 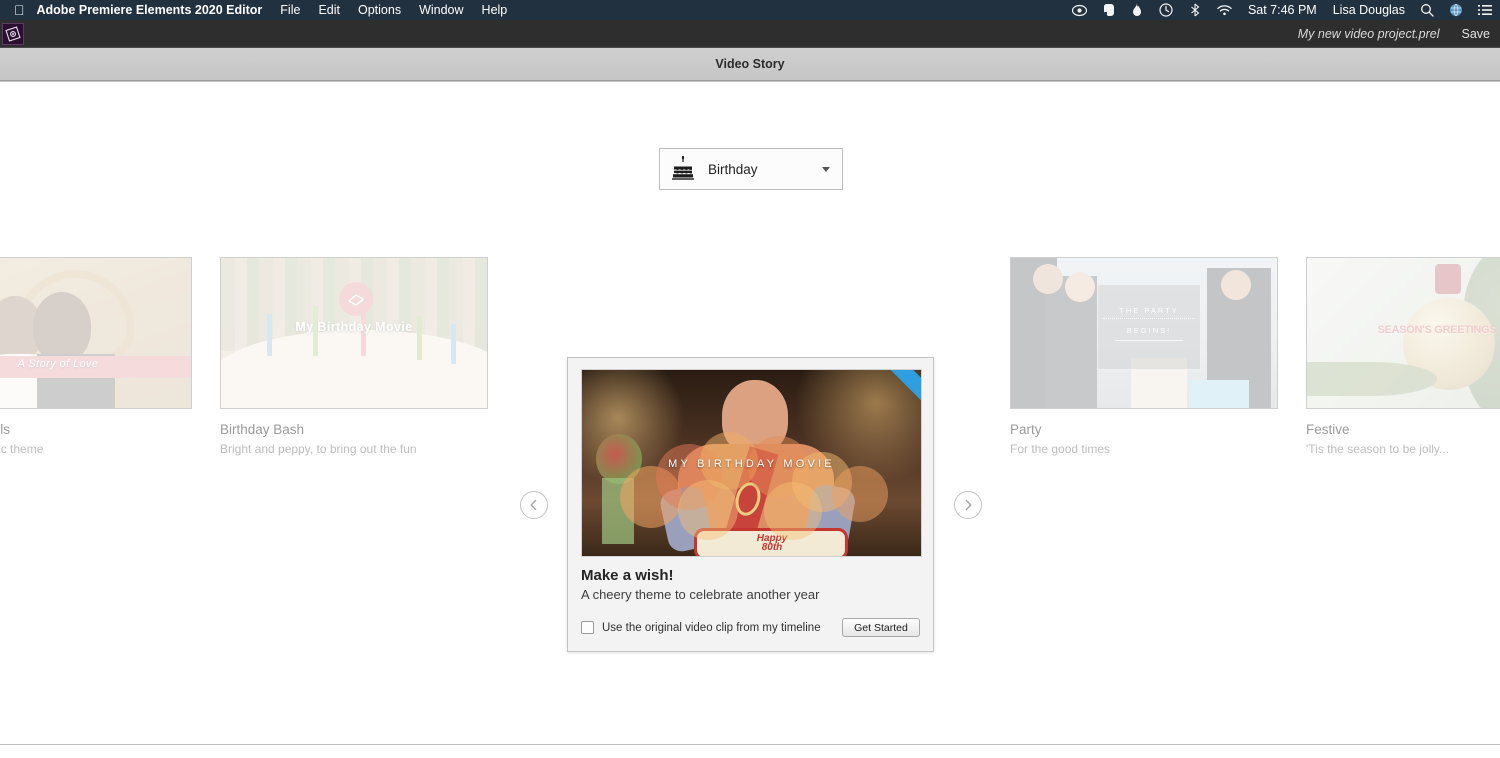 I want to click on make-a-wish-thumbnail-art: Happy 80th MY BIRTHDAY MOVIE, so click(x=751, y=463).